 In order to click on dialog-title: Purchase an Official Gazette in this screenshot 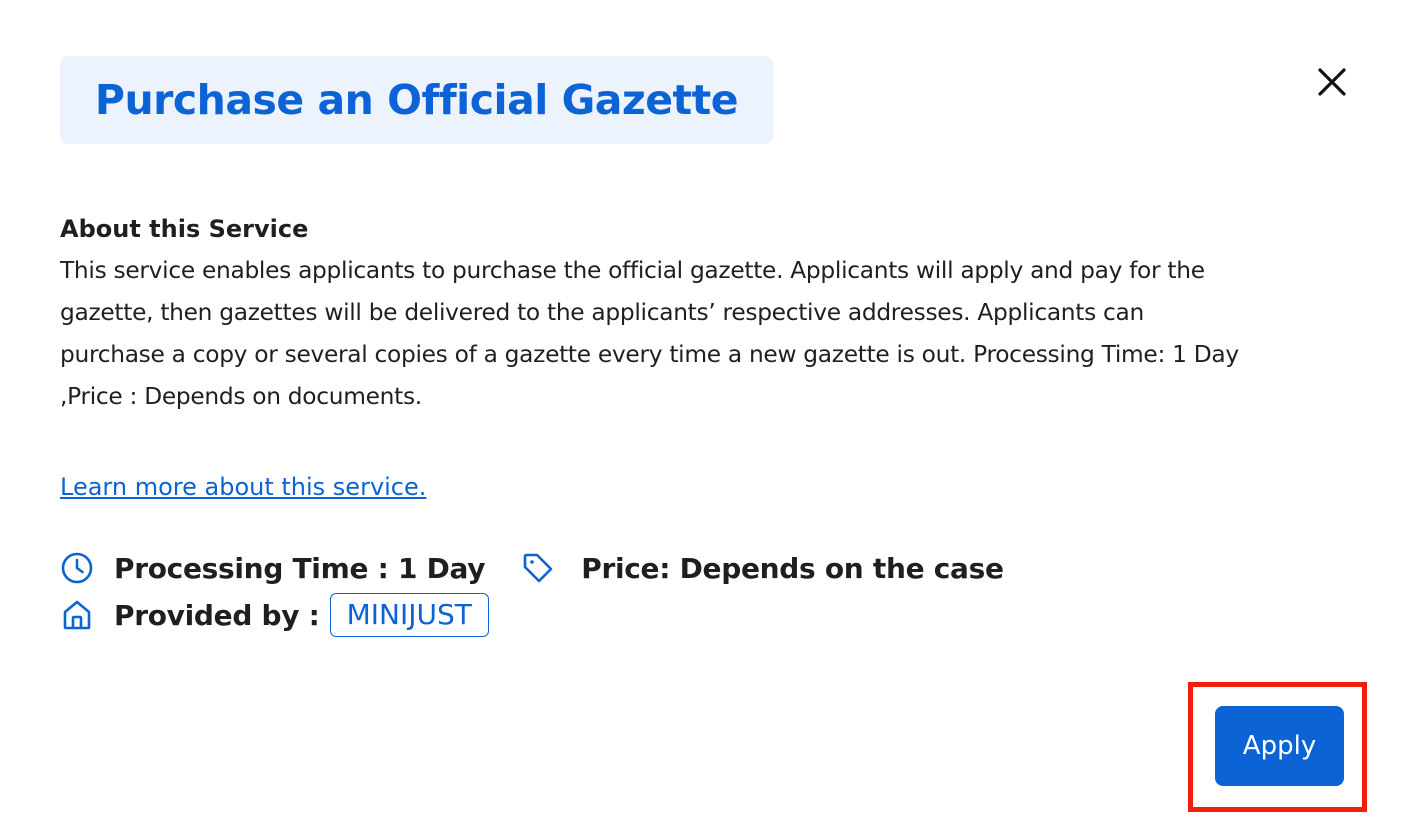, I will do `click(416, 100)`.